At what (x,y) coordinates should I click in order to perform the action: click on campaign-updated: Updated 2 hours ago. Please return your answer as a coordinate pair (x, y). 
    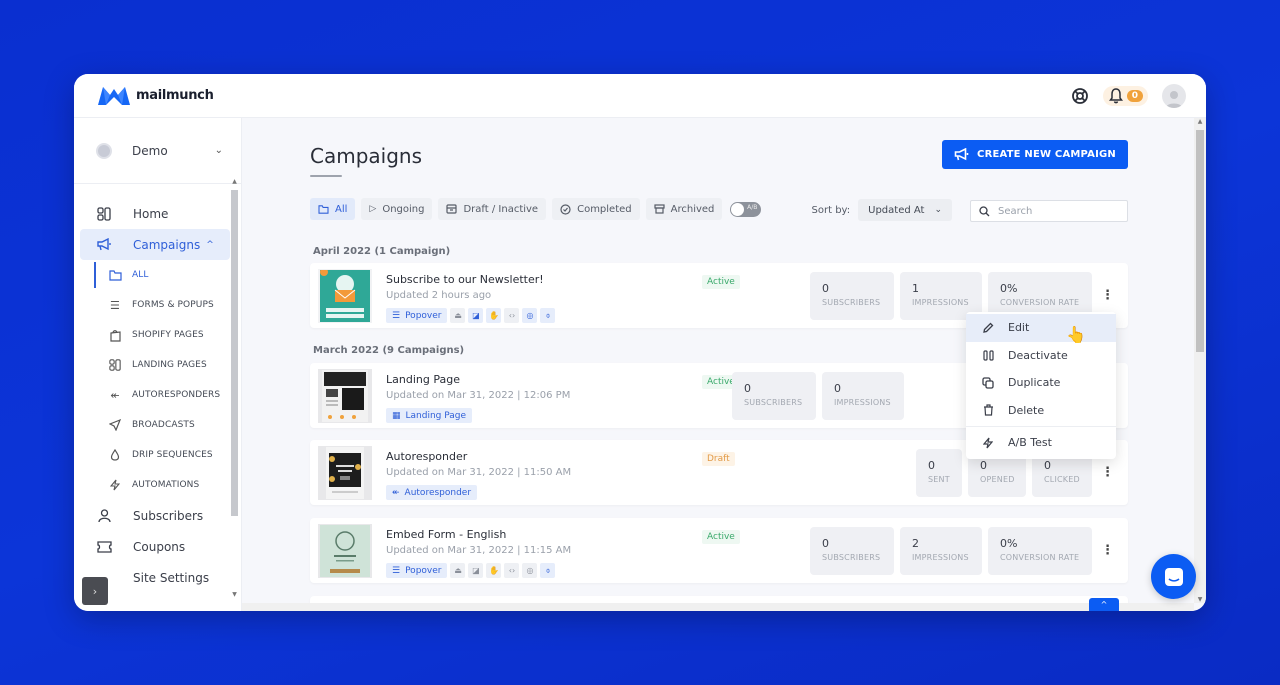
    Looking at the image, I should click on (439, 295).